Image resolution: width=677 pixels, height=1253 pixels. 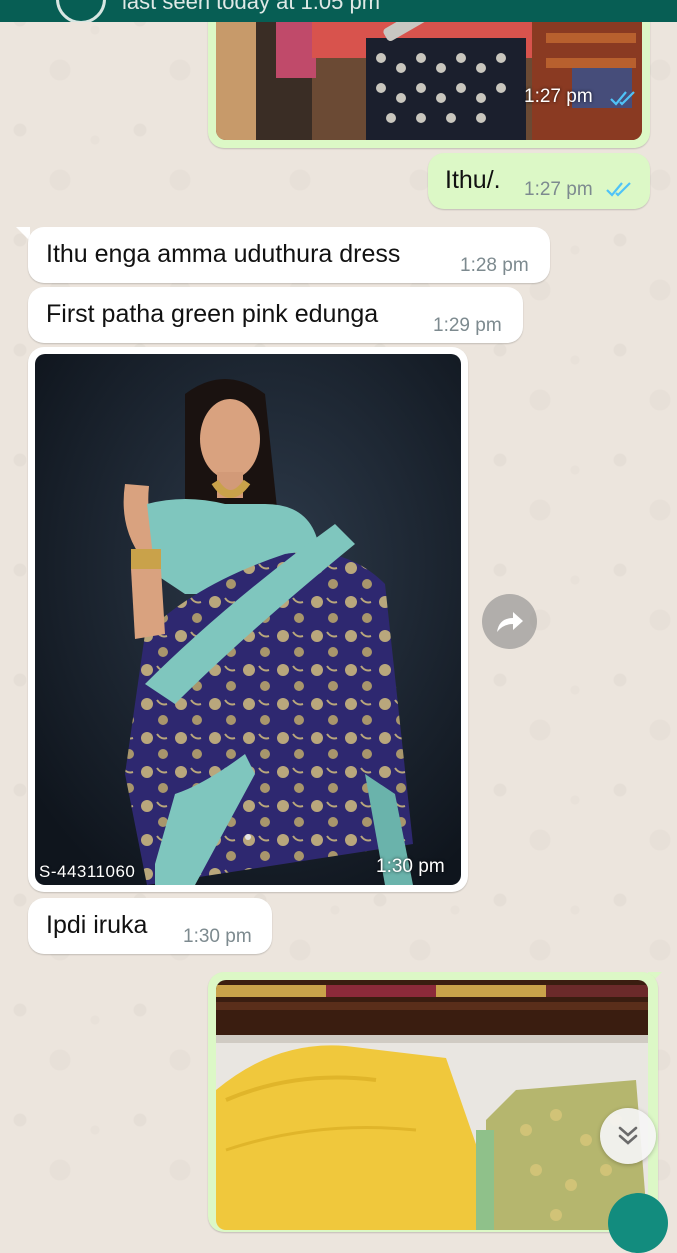 I want to click on forward-button, so click(x=509, y=621).